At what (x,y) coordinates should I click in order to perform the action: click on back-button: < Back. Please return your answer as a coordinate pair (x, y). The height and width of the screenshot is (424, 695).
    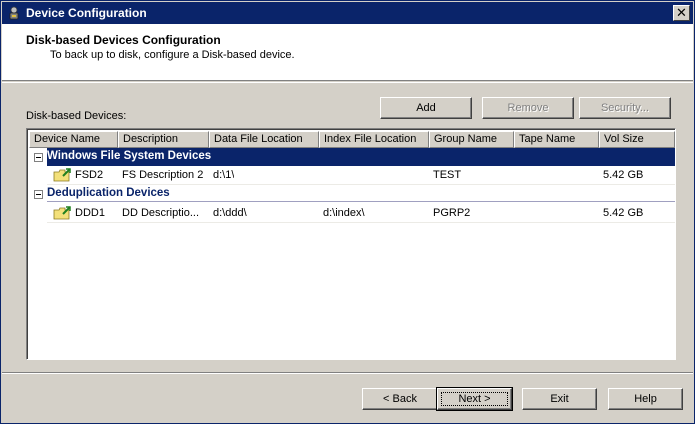
    Looking at the image, I should click on (400, 399).